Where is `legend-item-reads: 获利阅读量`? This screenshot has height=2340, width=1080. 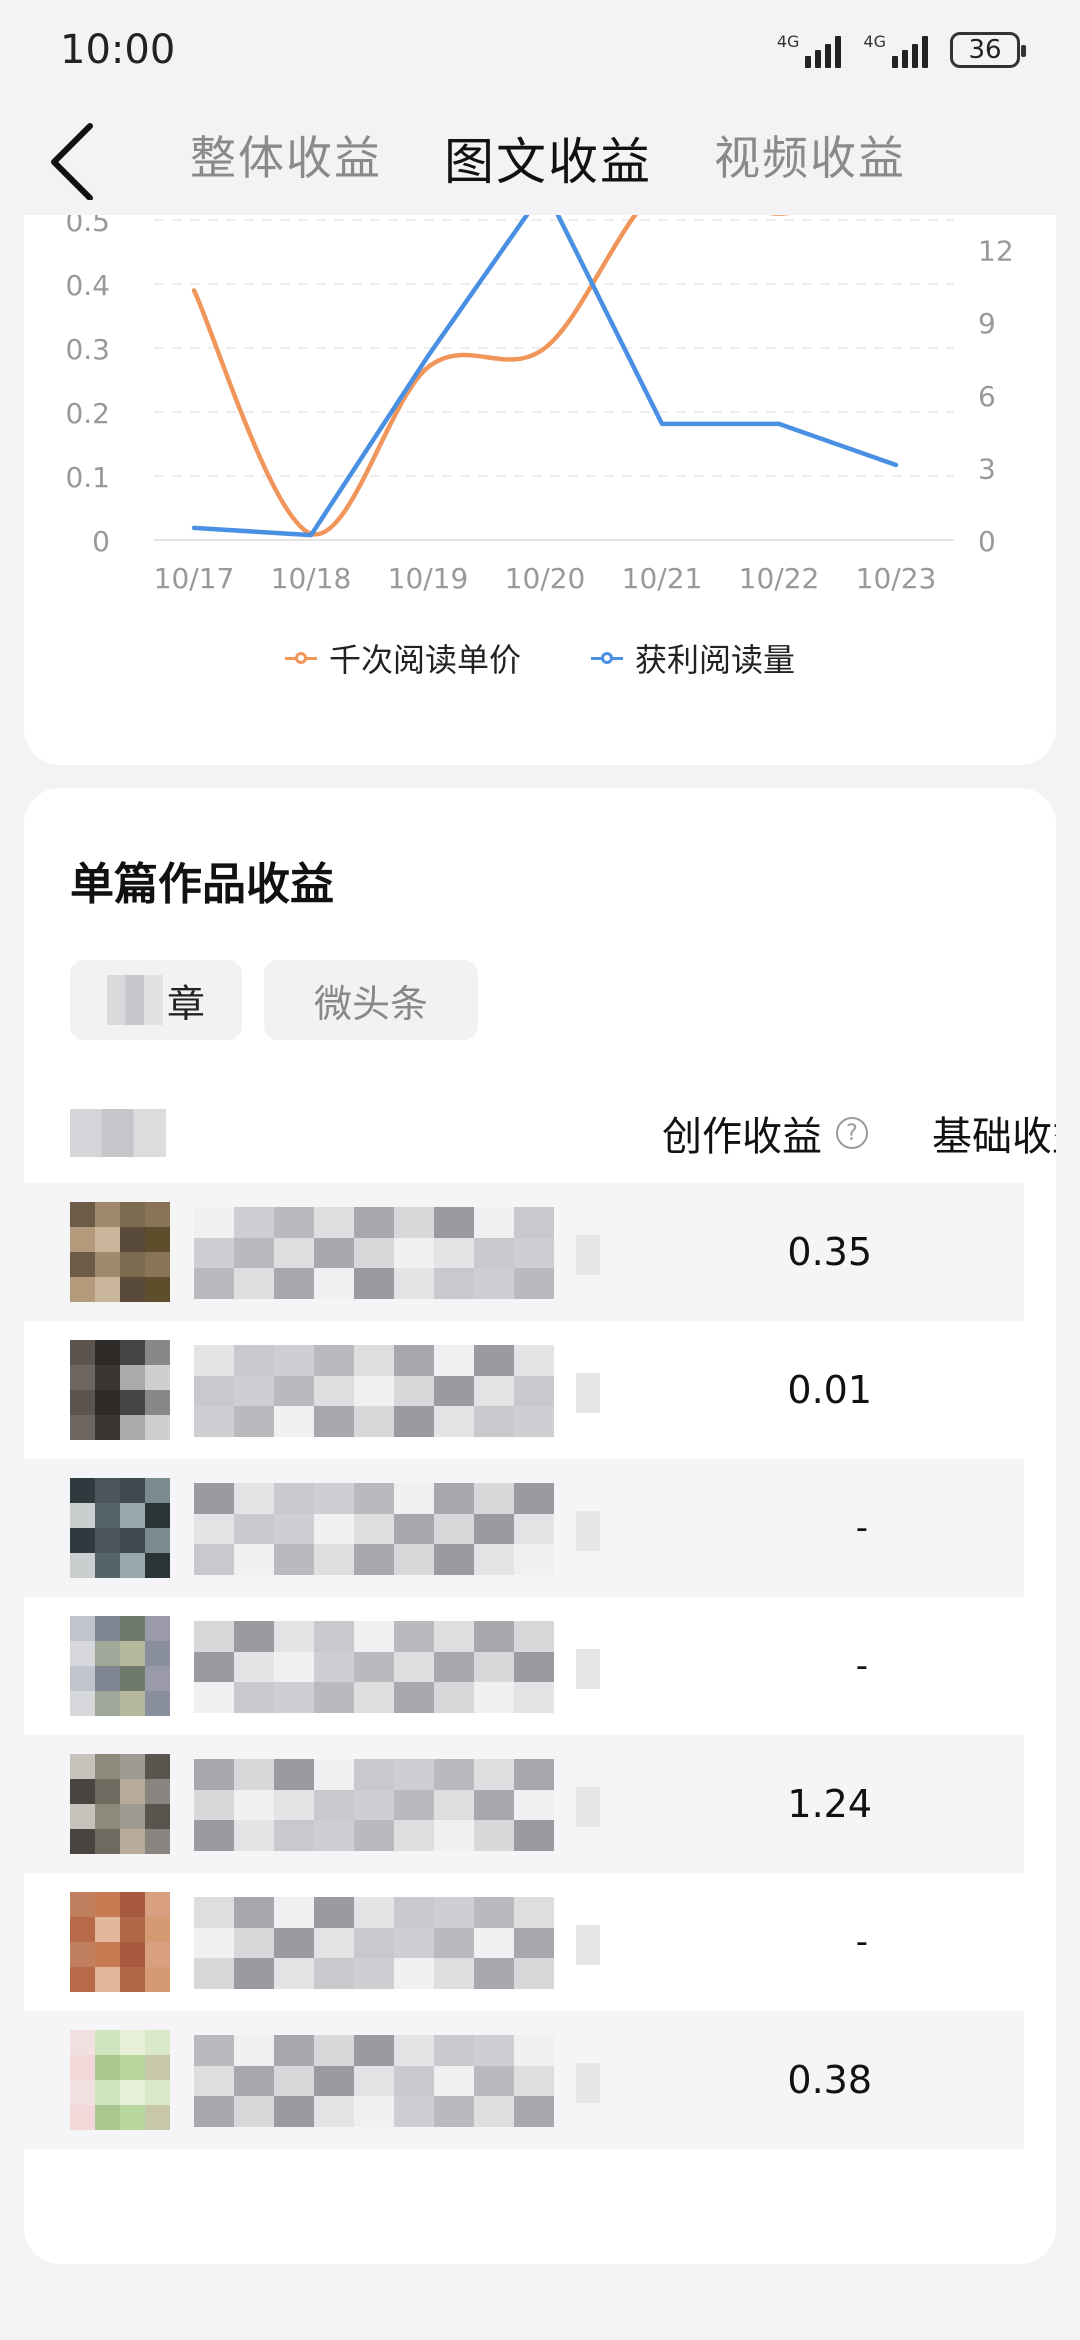 legend-item-reads: 获利阅读量 is located at coordinates (693, 658).